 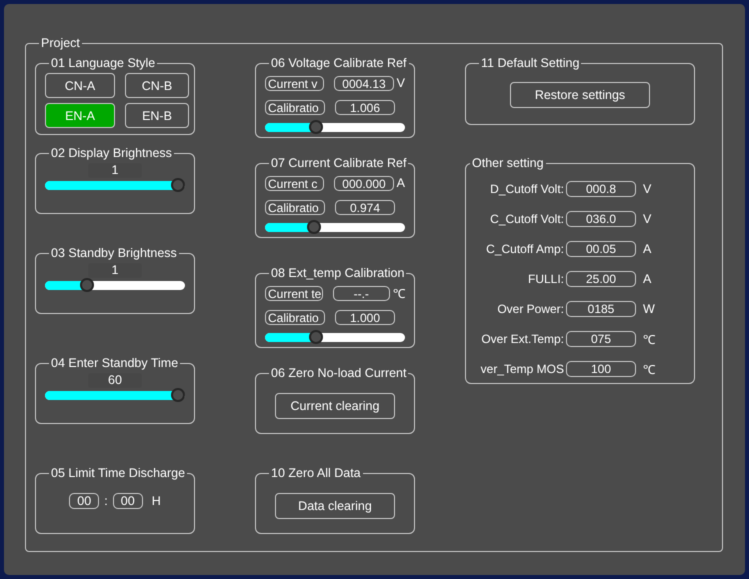 What do you see at coordinates (115, 363) in the screenshot?
I see `group-title: 04 Enter Standby Time` at bounding box center [115, 363].